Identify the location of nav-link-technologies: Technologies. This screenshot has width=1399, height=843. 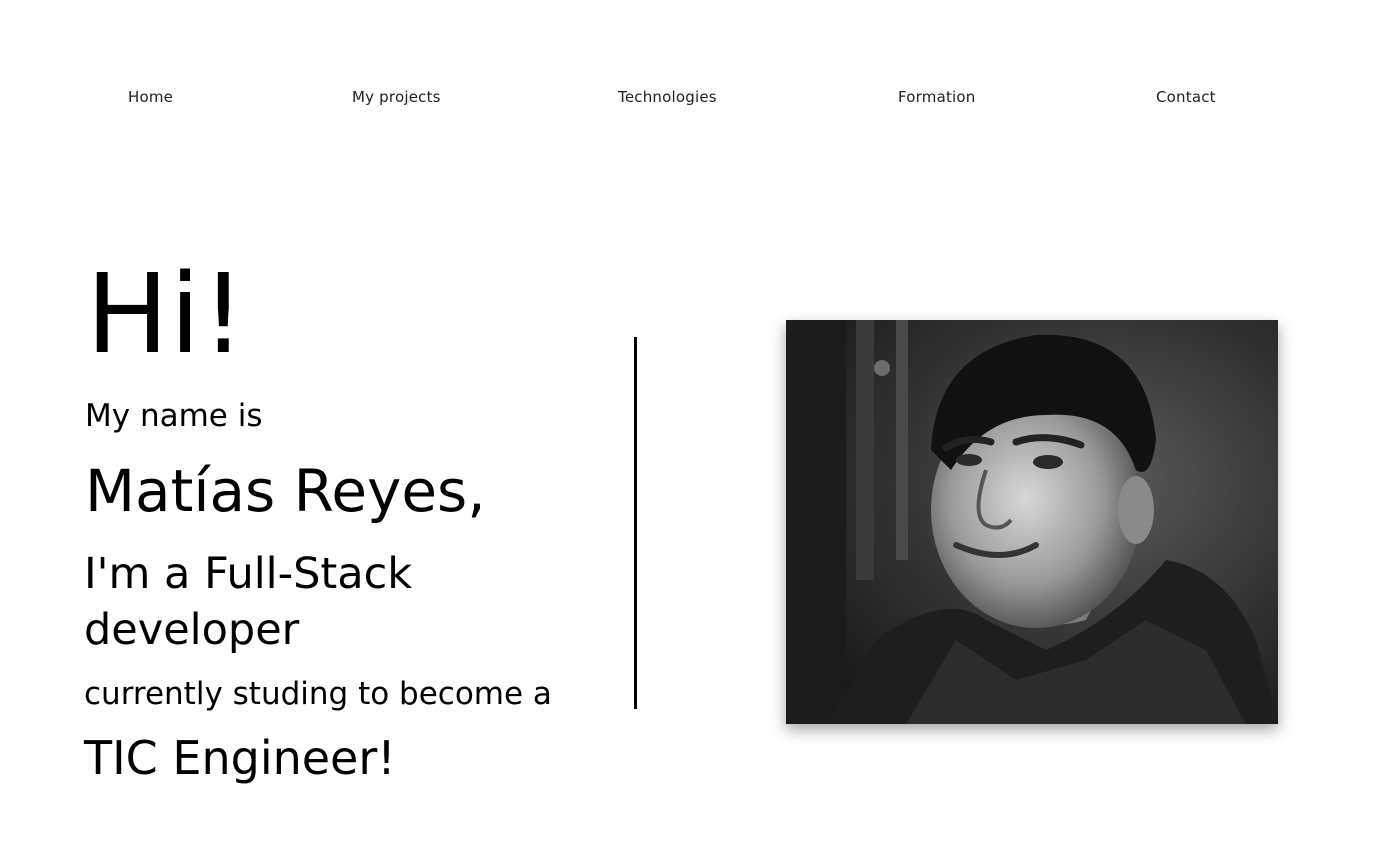
(667, 97).